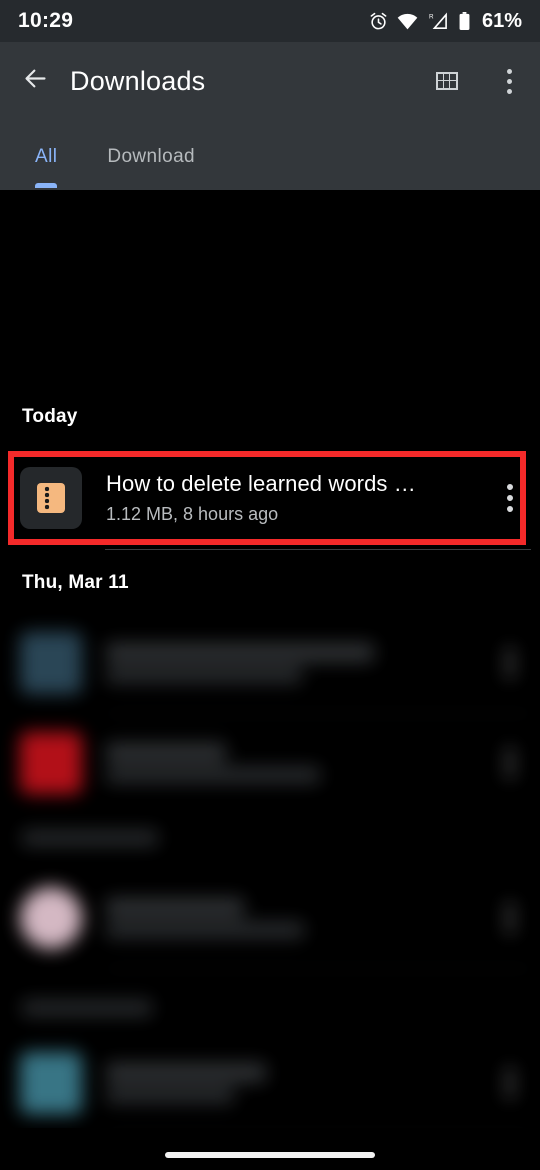 Image resolution: width=540 pixels, height=1170 pixels. What do you see at coordinates (46, 185) in the screenshot?
I see `tab-selected-indicator` at bounding box center [46, 185].